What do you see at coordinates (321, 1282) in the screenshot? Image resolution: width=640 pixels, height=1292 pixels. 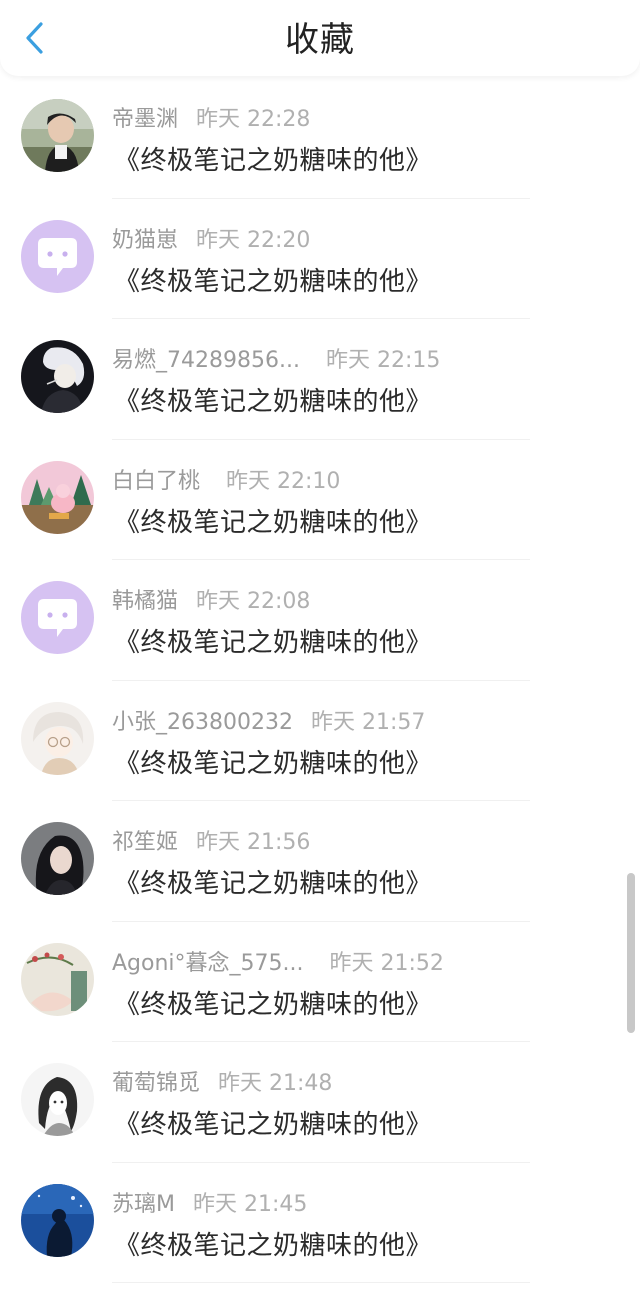 I see `divider` at bounding box center [321, 1282].